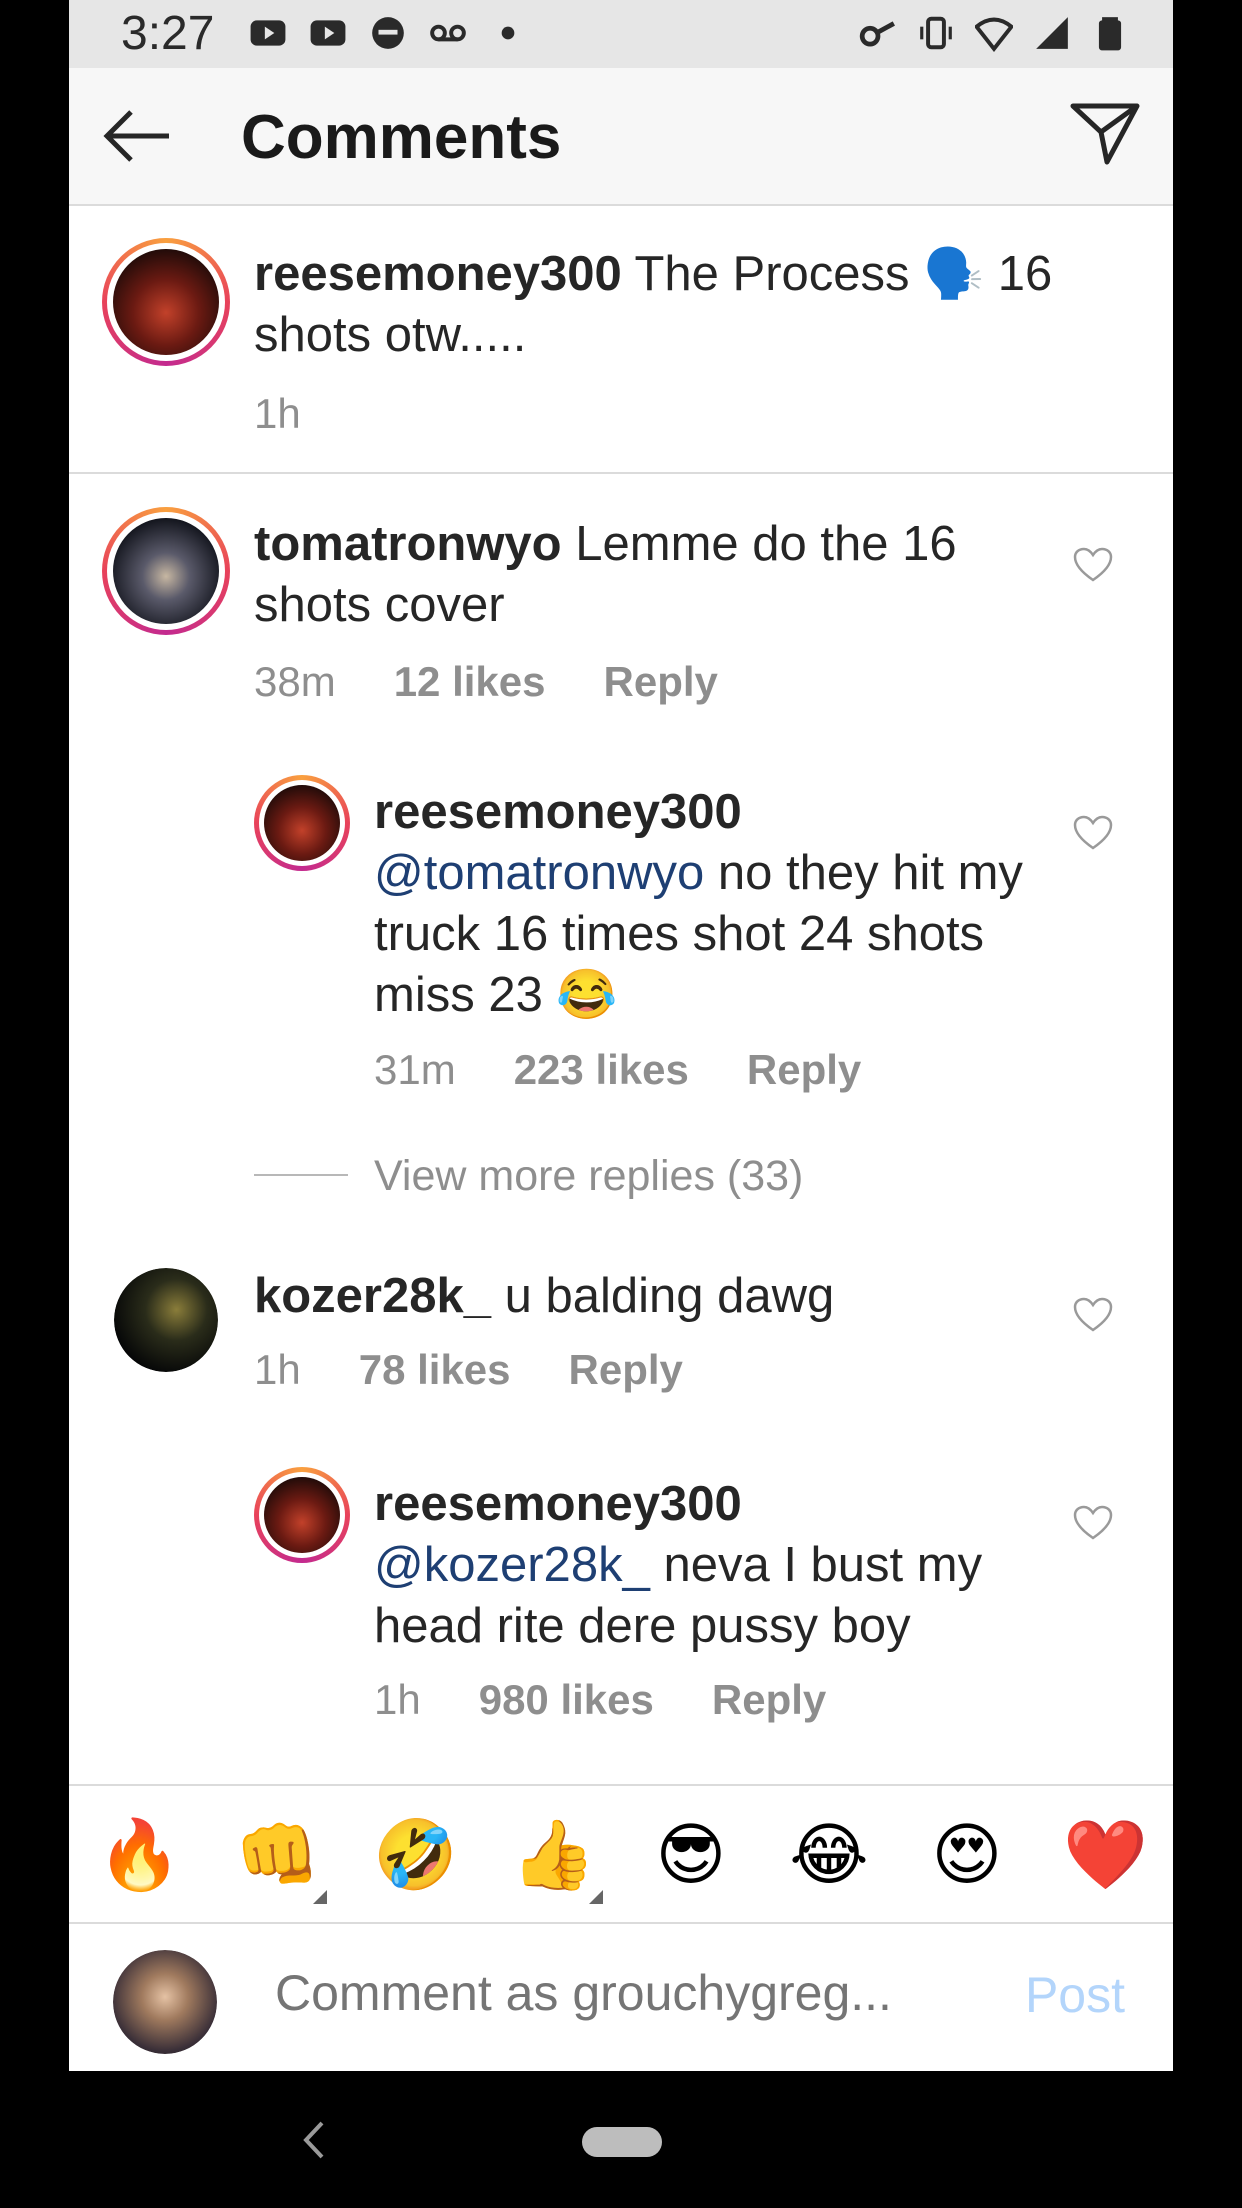  I want to click on emoji-rofl-button: 🤣, so click(415, 1856).